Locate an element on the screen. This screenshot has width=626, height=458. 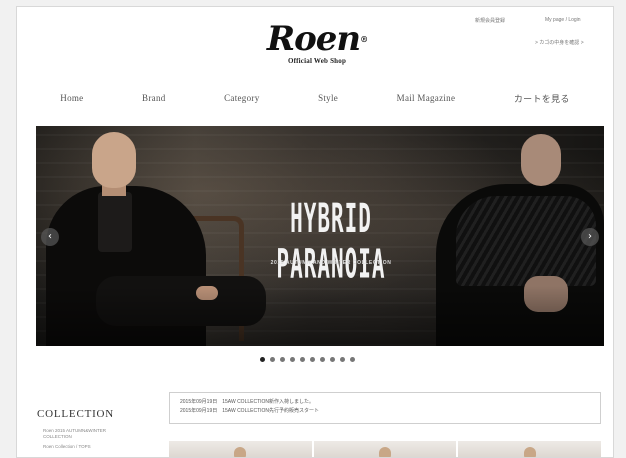
hero-model-right-head is located at coordinates (541, 160).